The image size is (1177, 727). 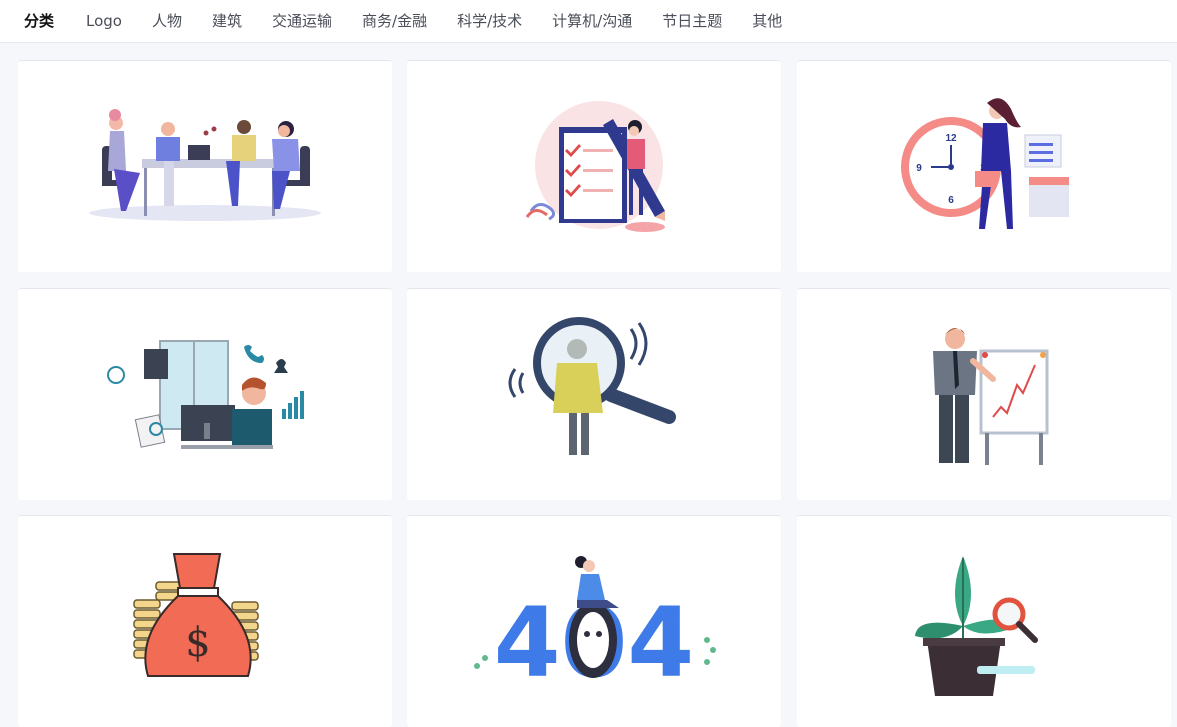 I want to click on office-worker-illustration, so click(x=205, y=394).